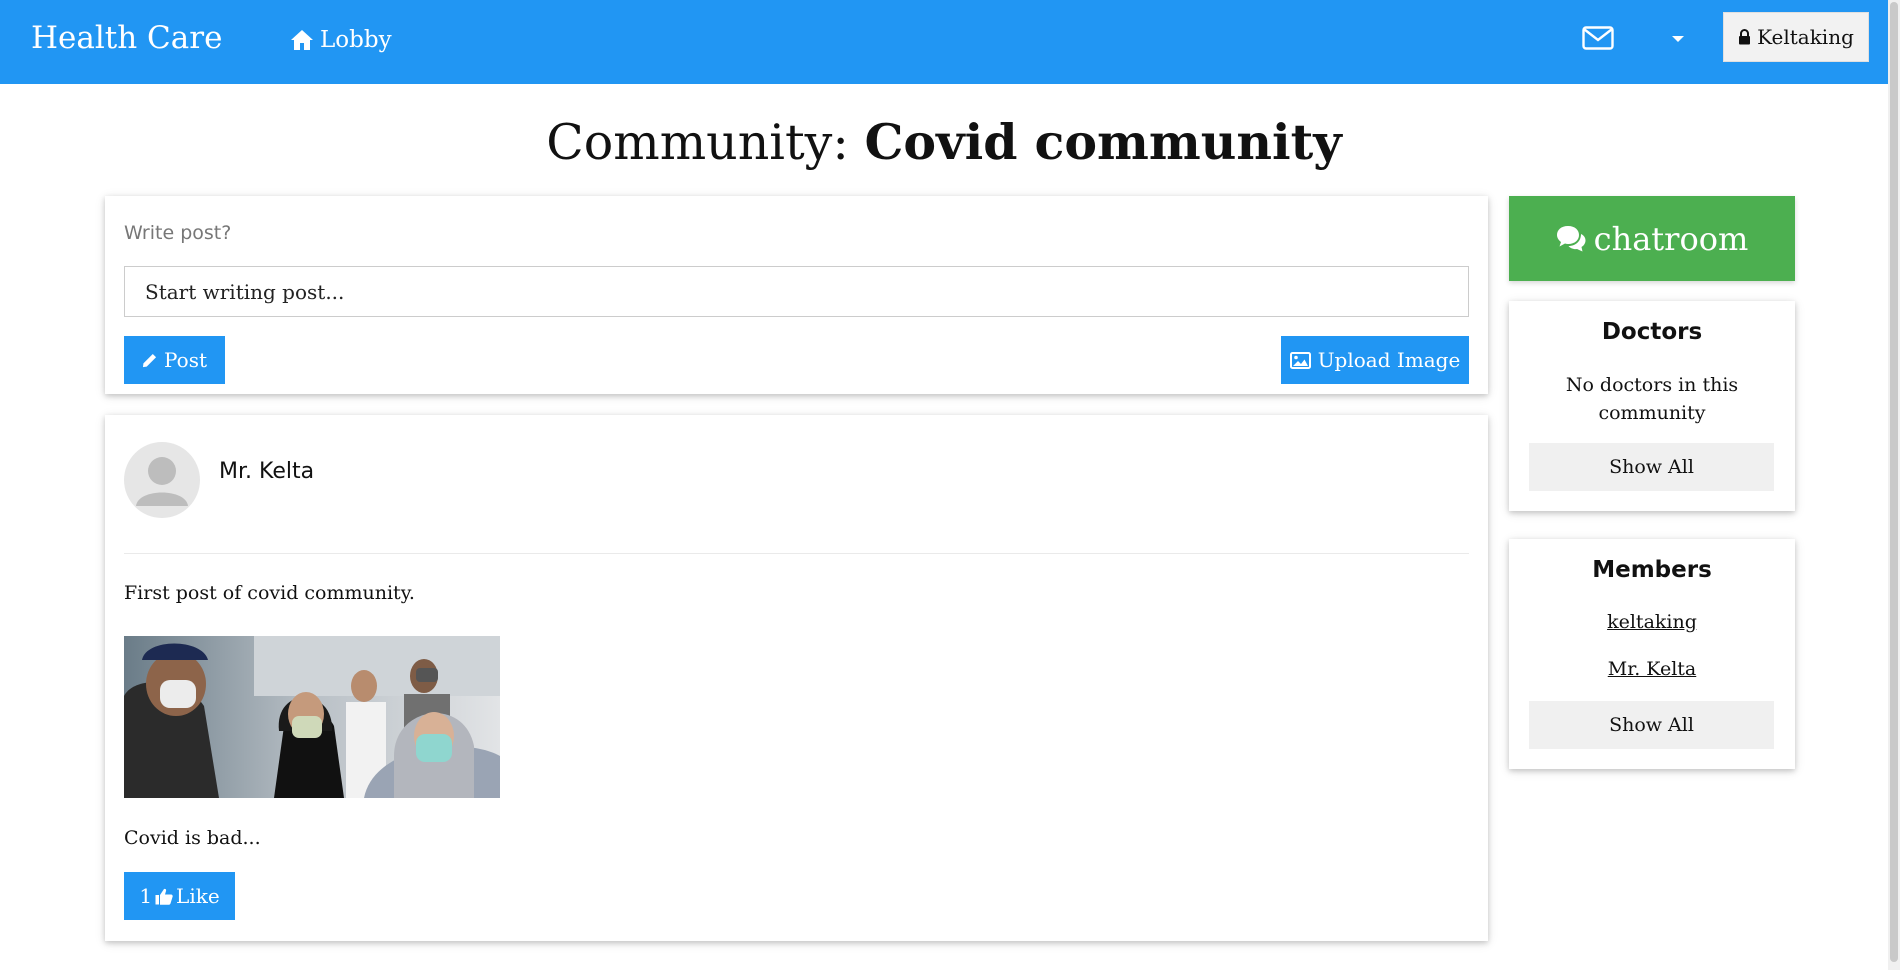 The image size is (1900, 970). I want to click on user-menu-button: Keltaking, so click(1796, 37).